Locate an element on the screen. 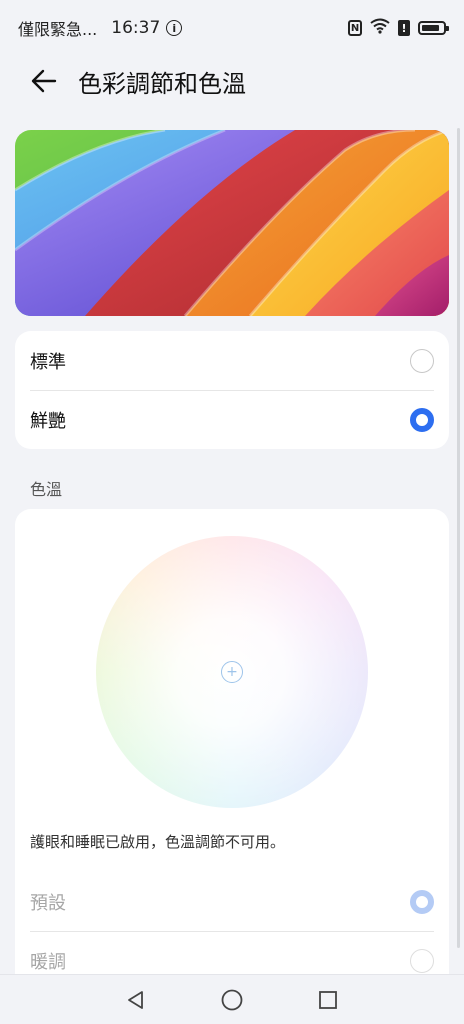 This screenshot has height=1024, width=464. nav-back-button is located at coordinates (136, 1000).